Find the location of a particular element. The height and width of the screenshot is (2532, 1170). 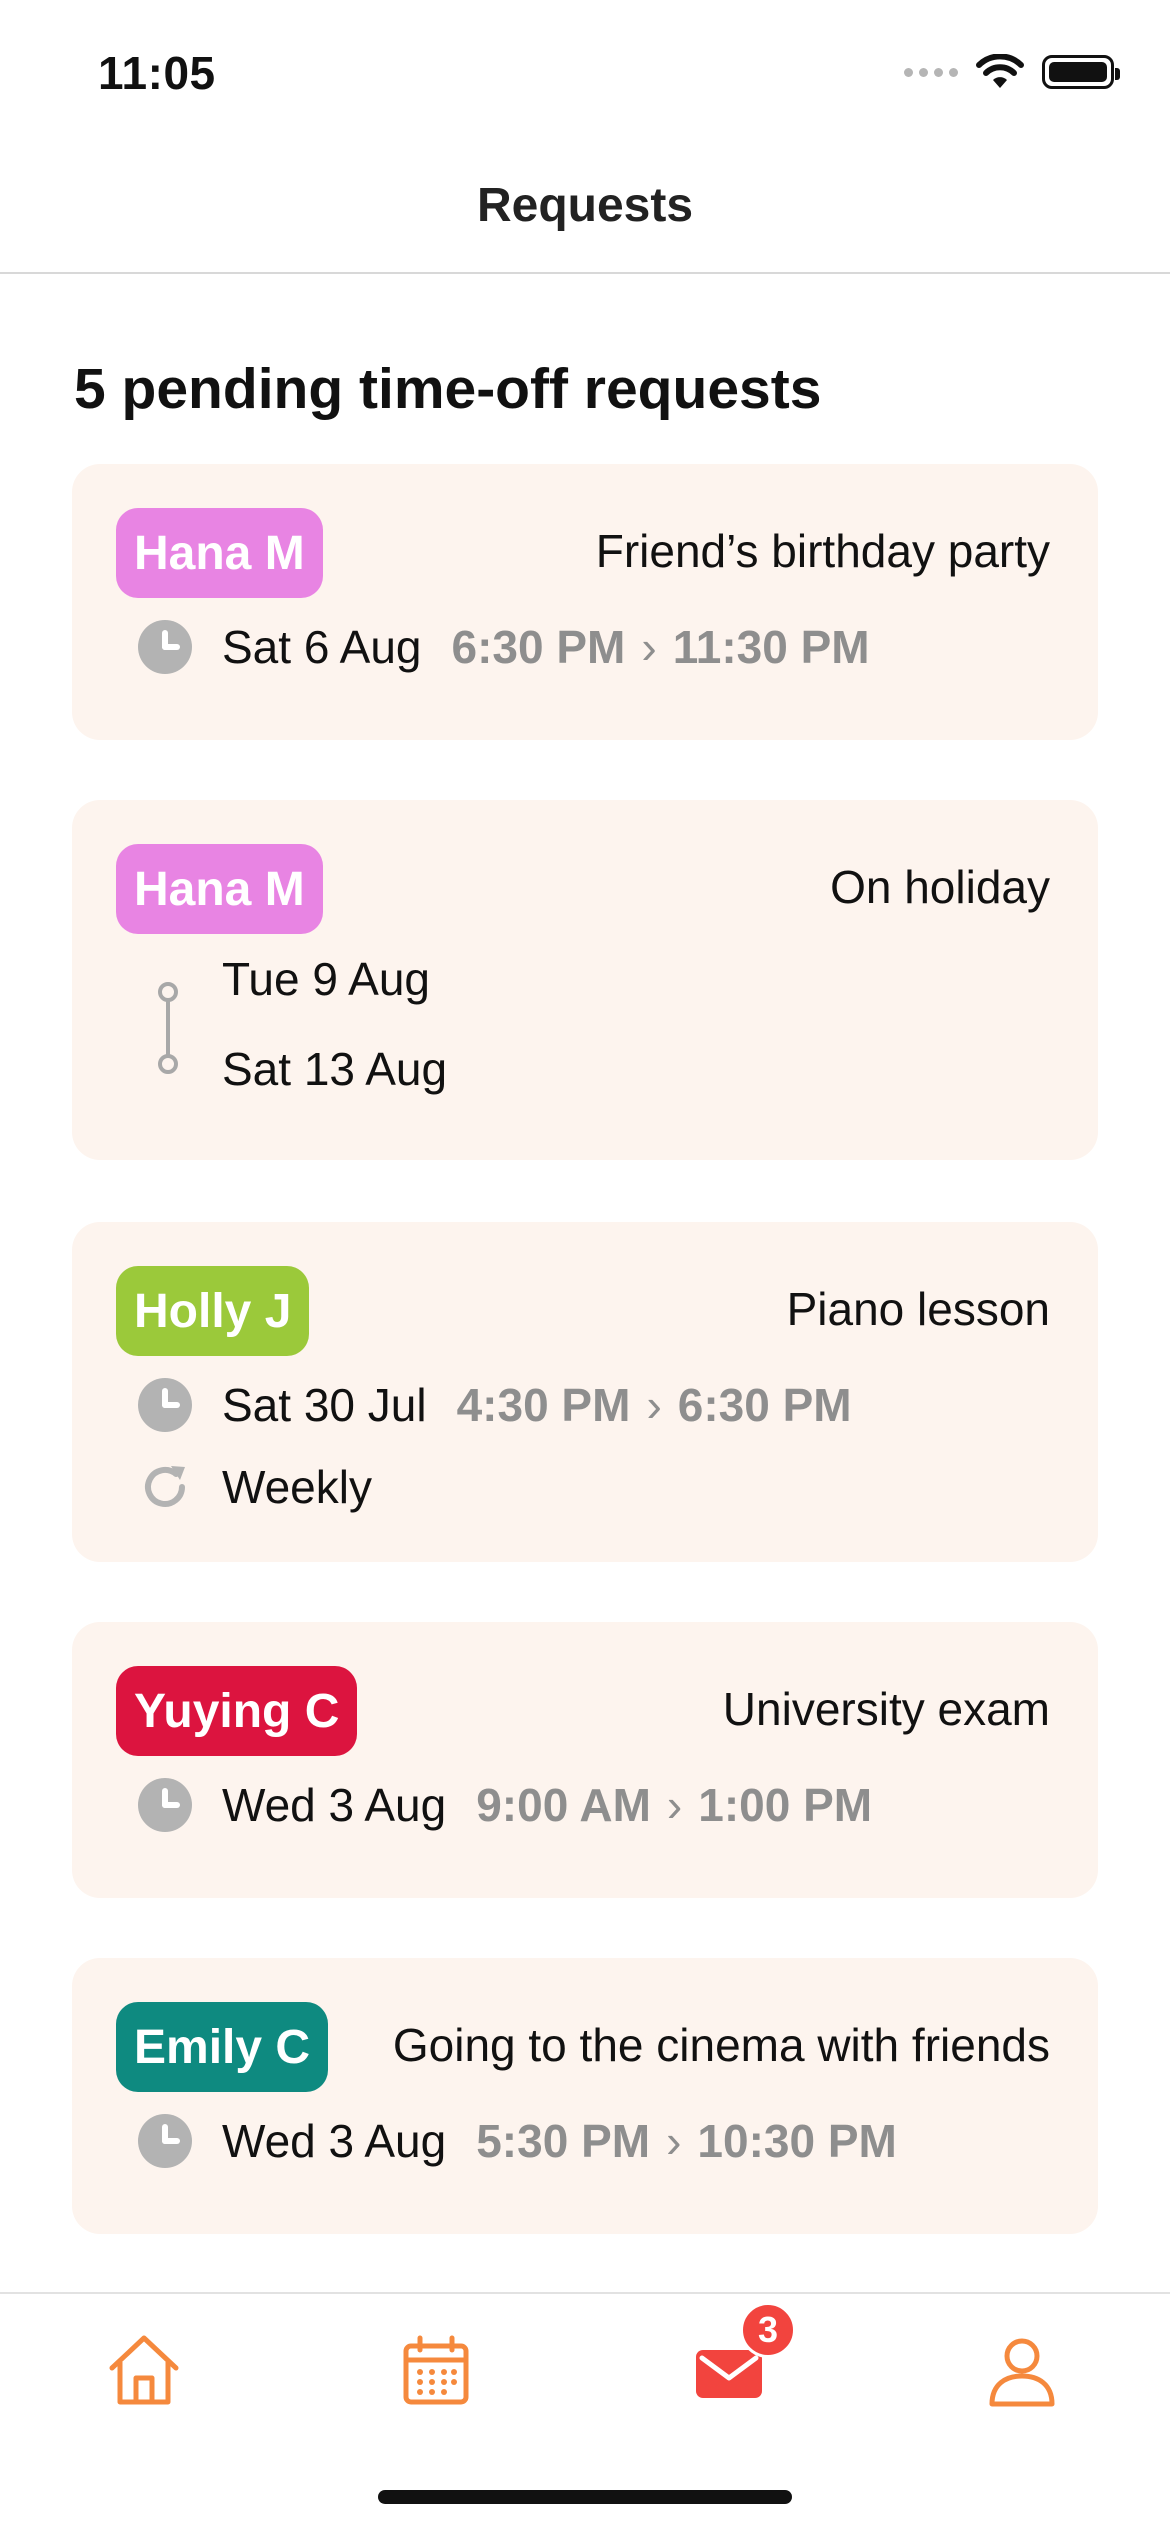

battery-icon is located at coordinates (1081, 72).